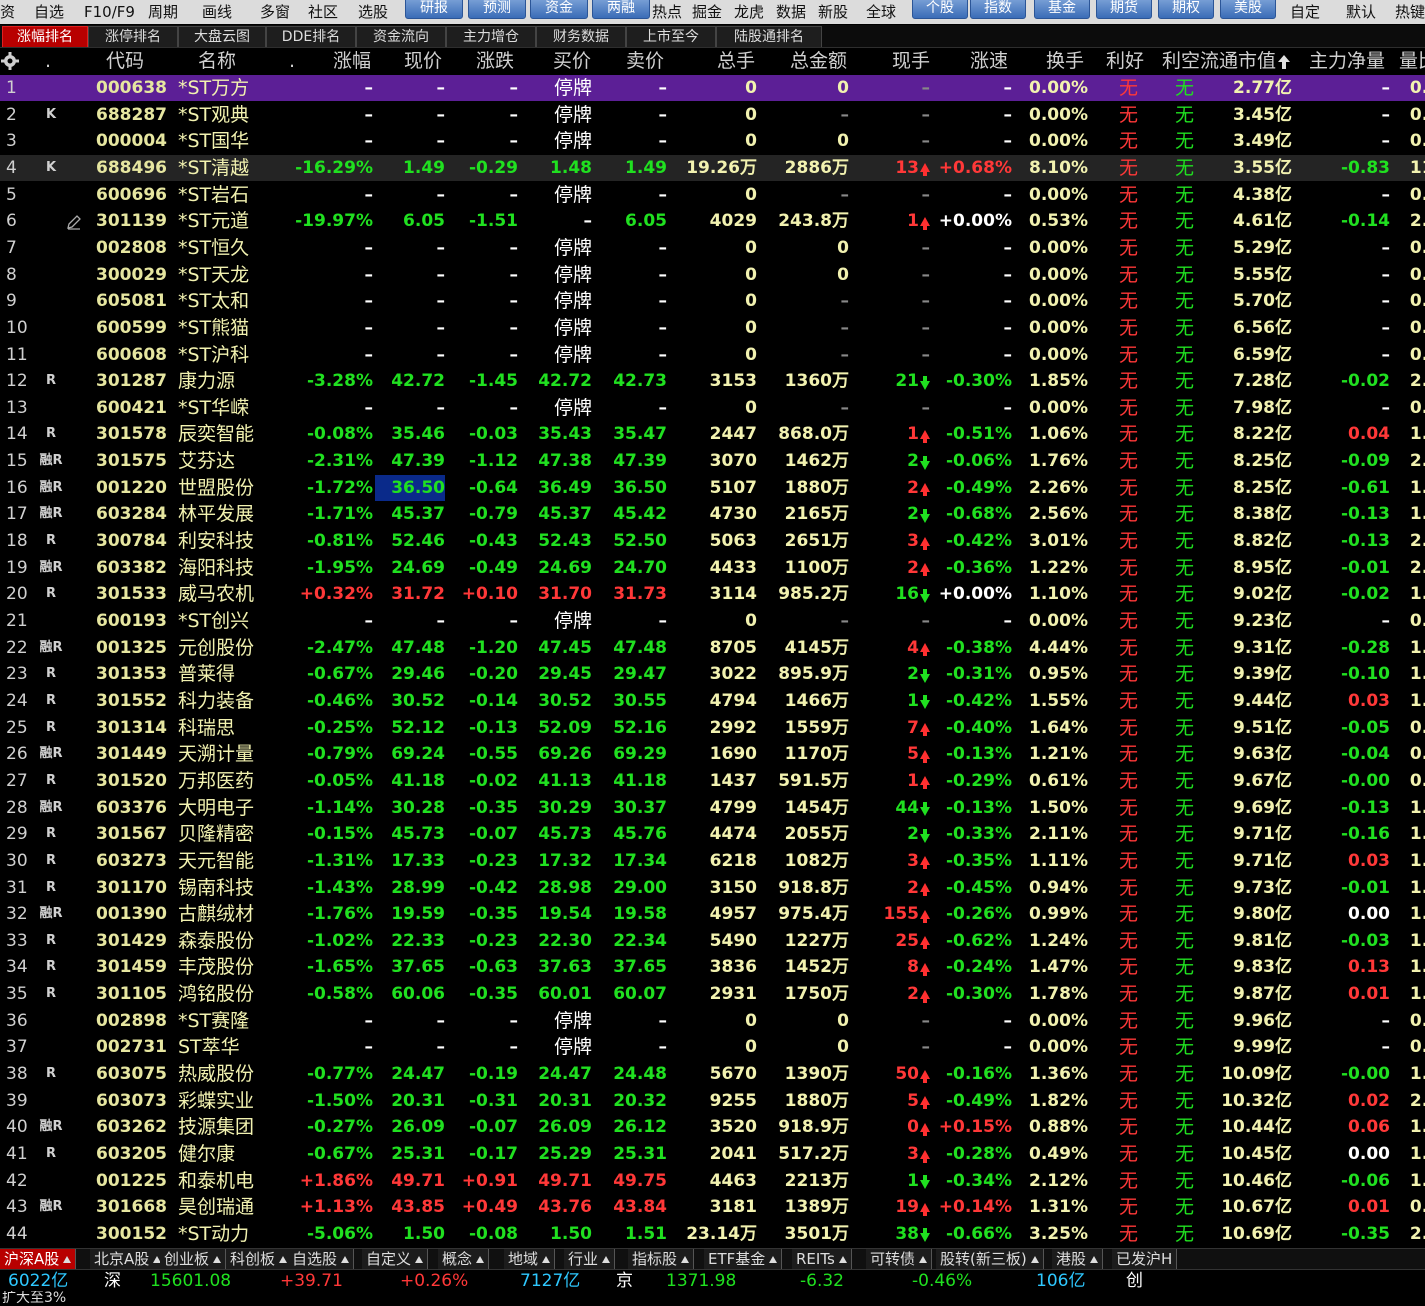 This screenshot has width=1425, height=1306. I want to click on menu-button2-5: 美股, so click(1248, 9).